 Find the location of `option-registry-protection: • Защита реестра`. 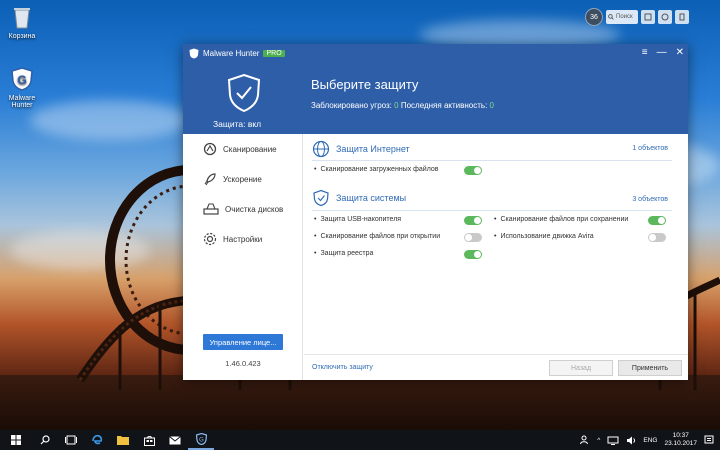

option-registry-protection: • Защита реестра is located at coordinates (344, 253).